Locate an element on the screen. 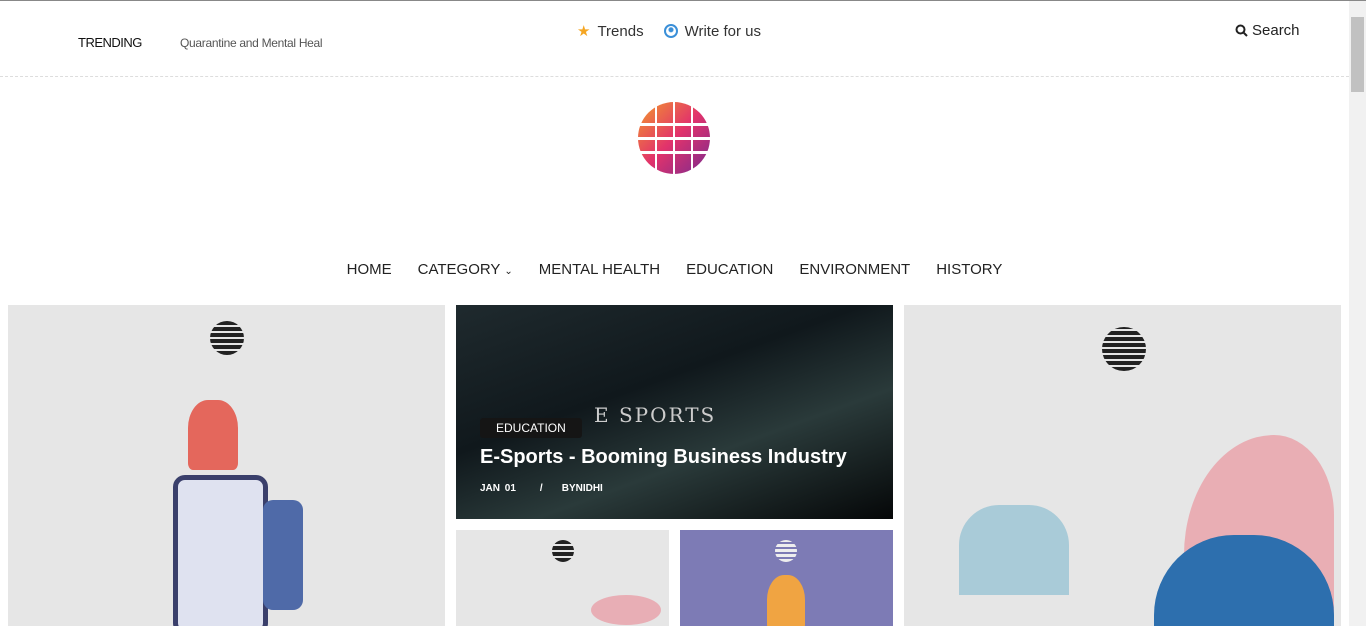 This screenshot has width=1366, height=626. nav-category: CATEGORY ⌄ is located at coordinates (465, 269).